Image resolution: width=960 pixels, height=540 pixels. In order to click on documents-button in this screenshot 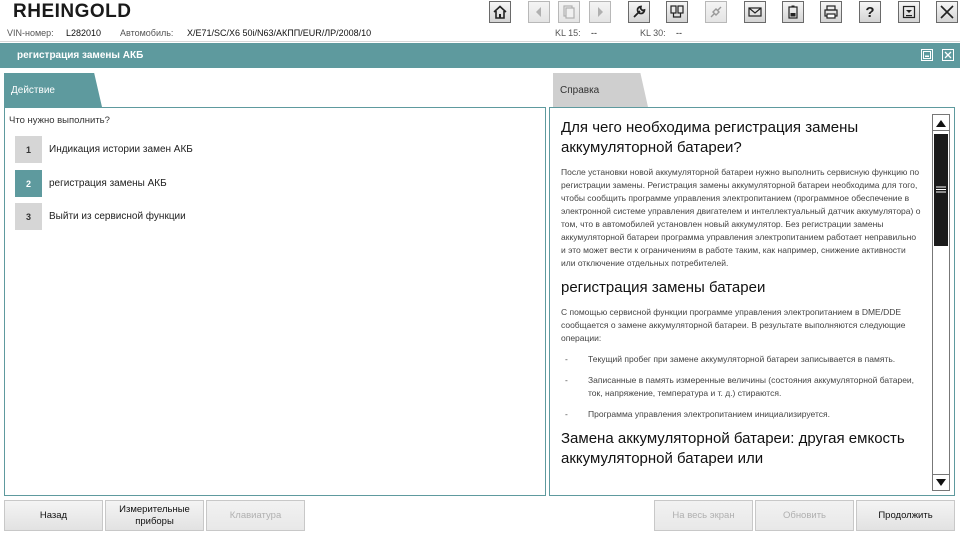, I will do `click(569, 12)`.